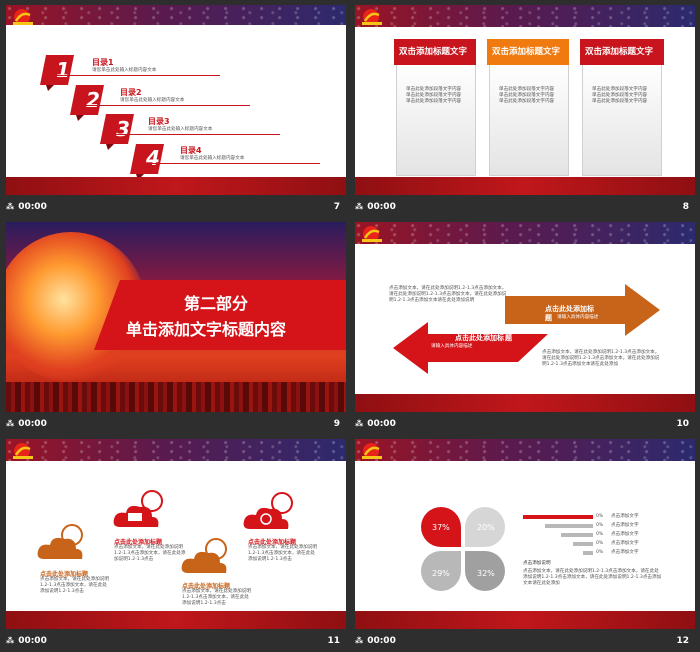 The height and width of the screenshot is (652, 700). What do you see at coordinates (153, 158) in the screenshot?
I see `toc-number: 4` at bounding box center [153, 158].